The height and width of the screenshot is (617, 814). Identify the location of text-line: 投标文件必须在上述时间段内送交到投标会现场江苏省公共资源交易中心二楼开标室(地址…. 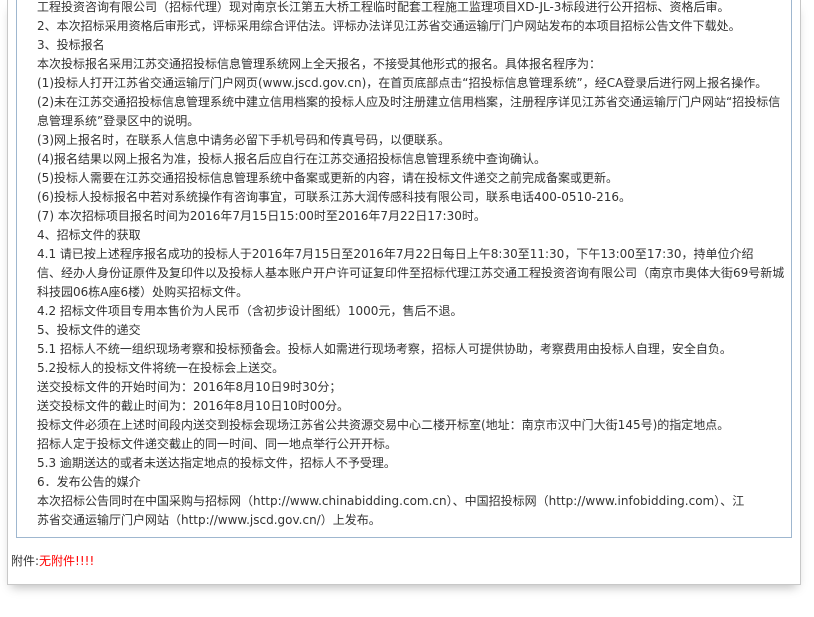
(383, 425).